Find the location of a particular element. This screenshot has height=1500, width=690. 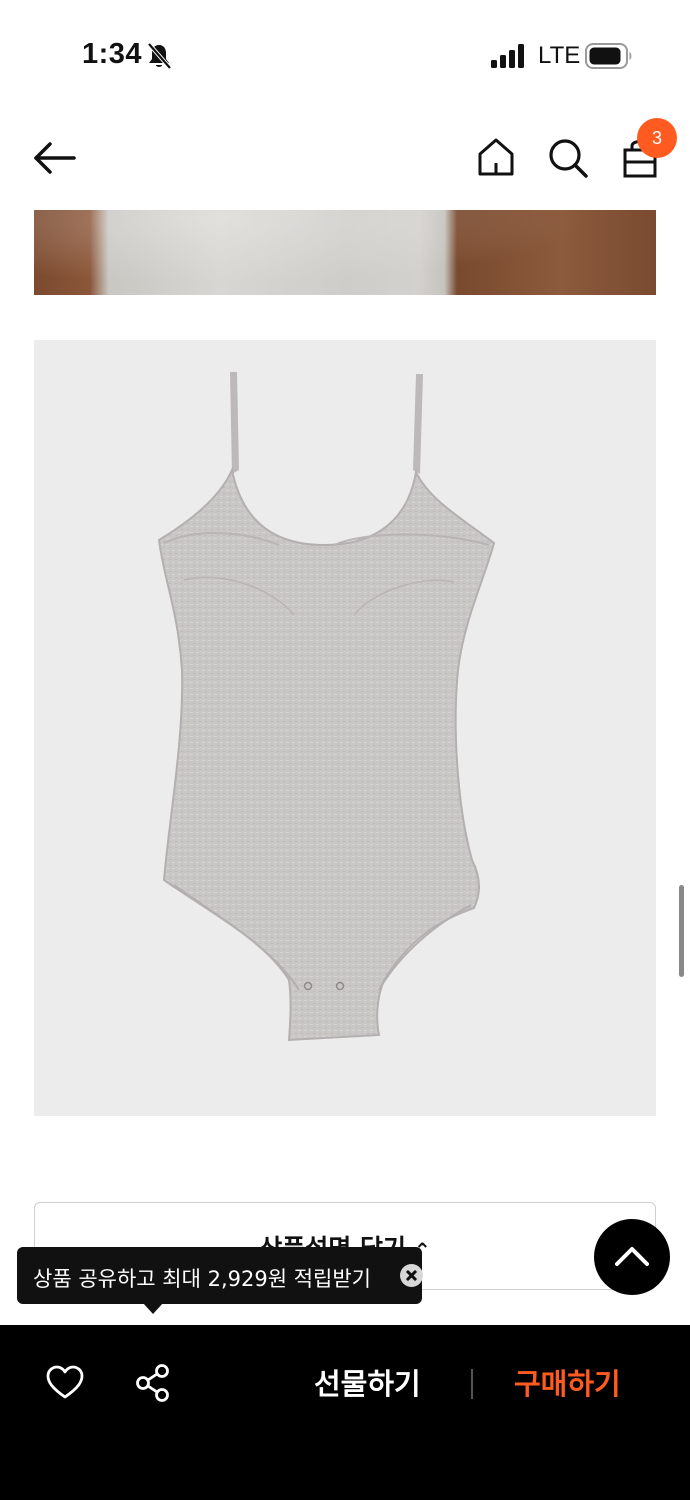

tooltip-text: 상품 공유하고 최대 2,929원 적립받기 is located at coordinates (202, 1279).